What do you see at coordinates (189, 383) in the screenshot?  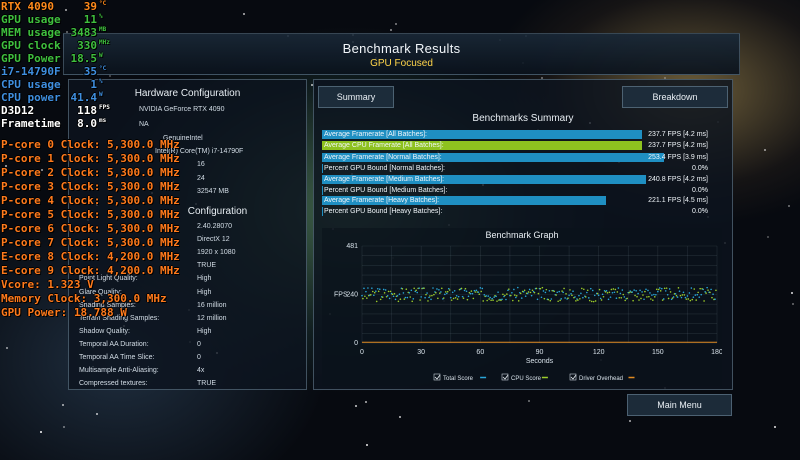 I see `config-row: Compressed textures: TRUE` at bounding box center [189, 383].